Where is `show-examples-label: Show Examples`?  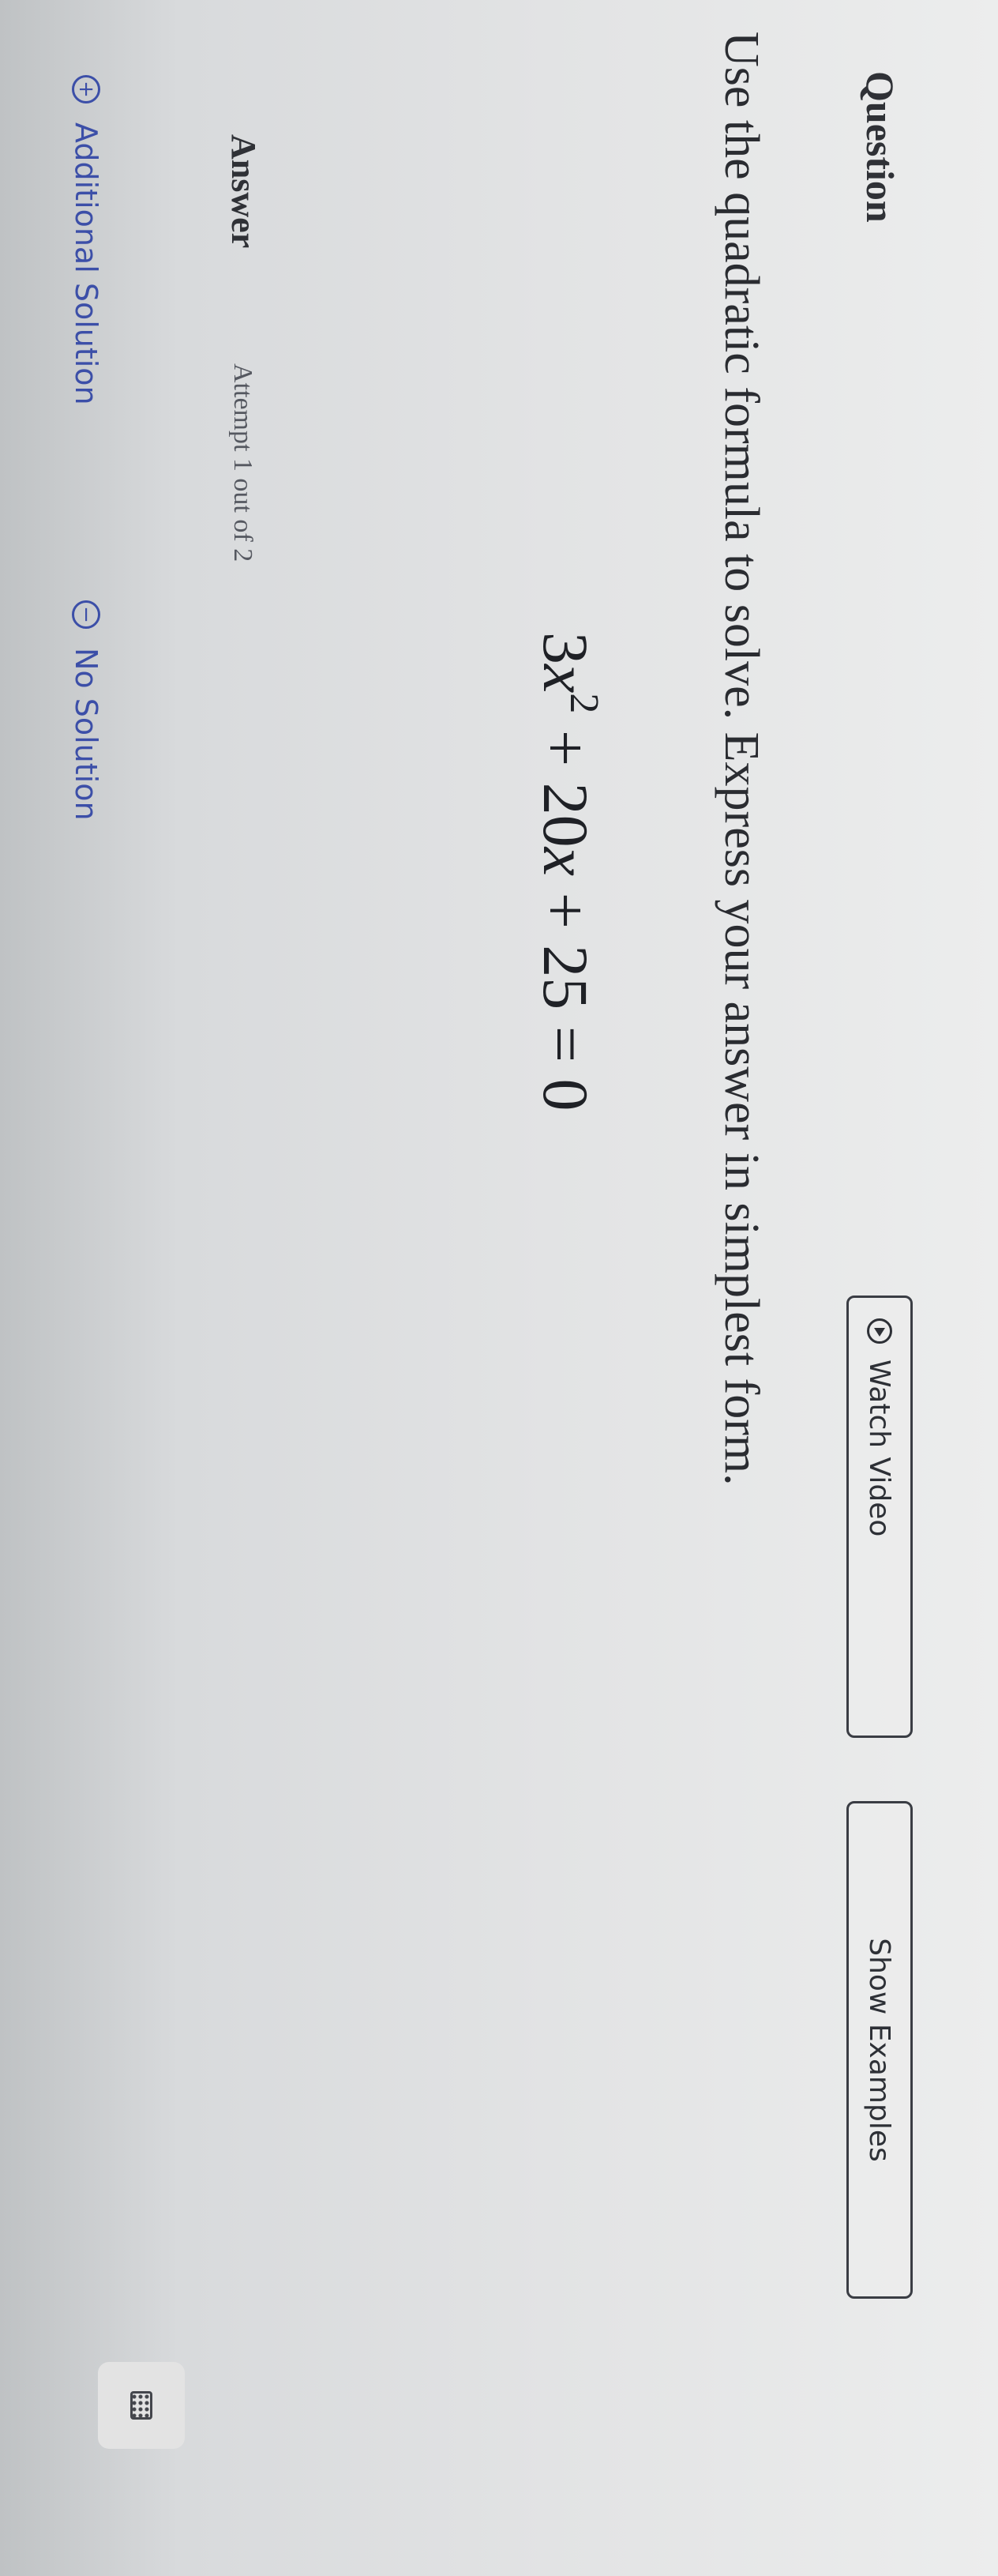
show-examples-label: Show Examples is located at coordinates (879, 2050).